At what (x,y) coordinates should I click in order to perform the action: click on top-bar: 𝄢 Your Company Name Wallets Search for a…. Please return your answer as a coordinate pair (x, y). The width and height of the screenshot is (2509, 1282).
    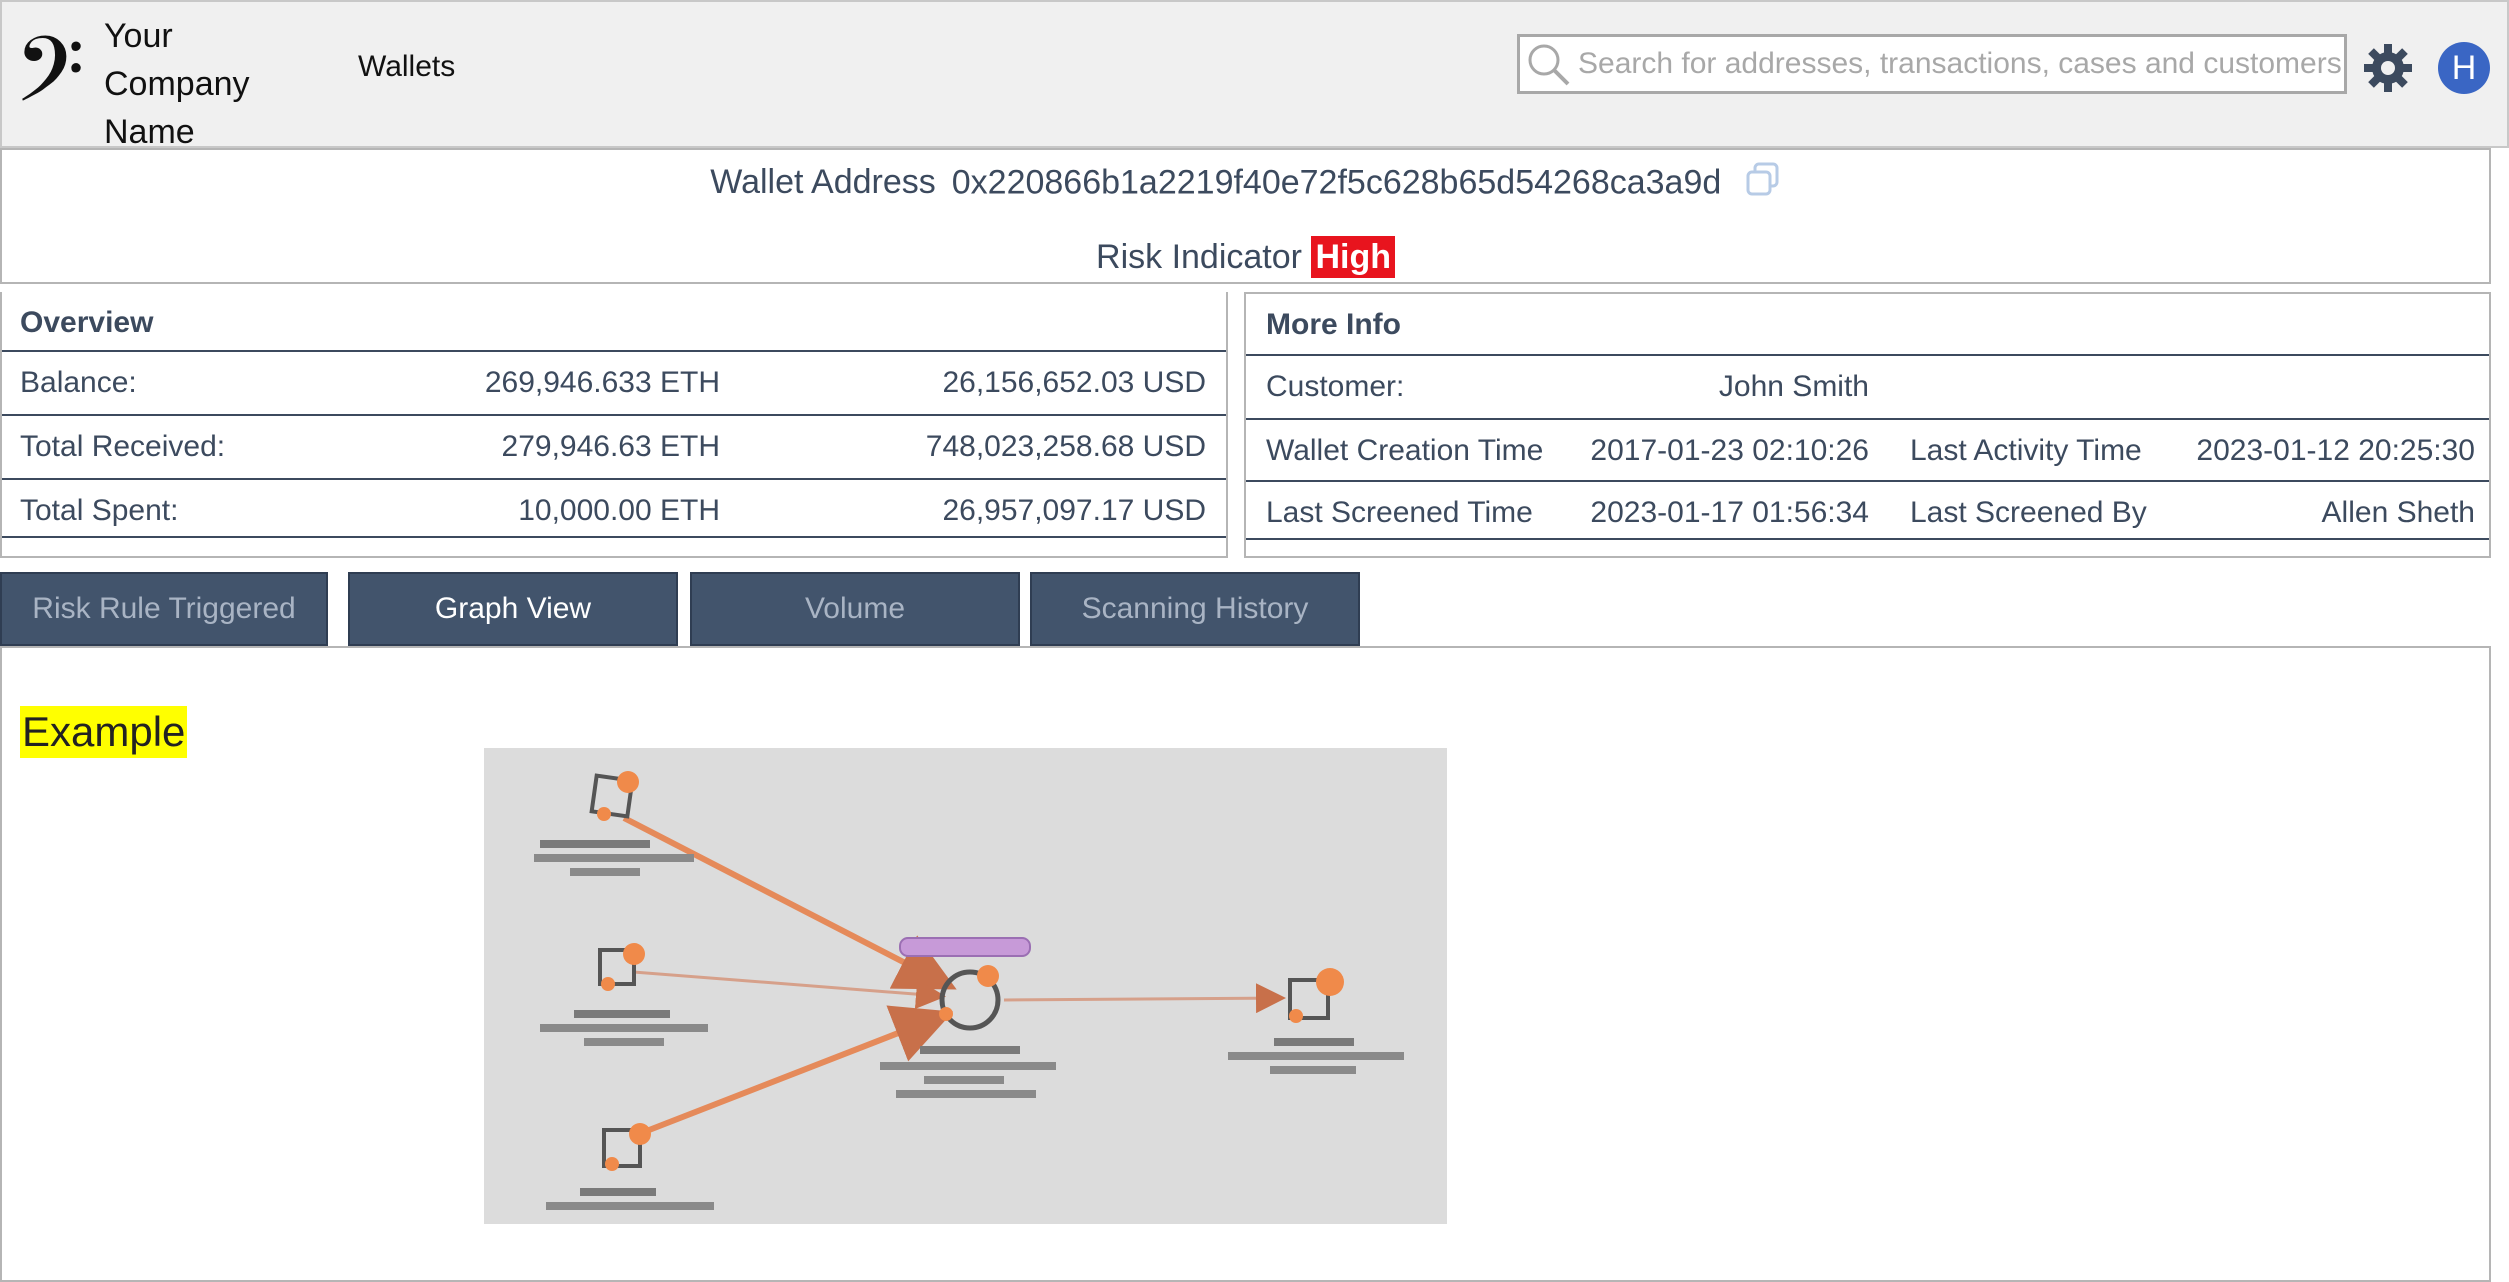
    Looking at the image, I should click on (1254, 75).